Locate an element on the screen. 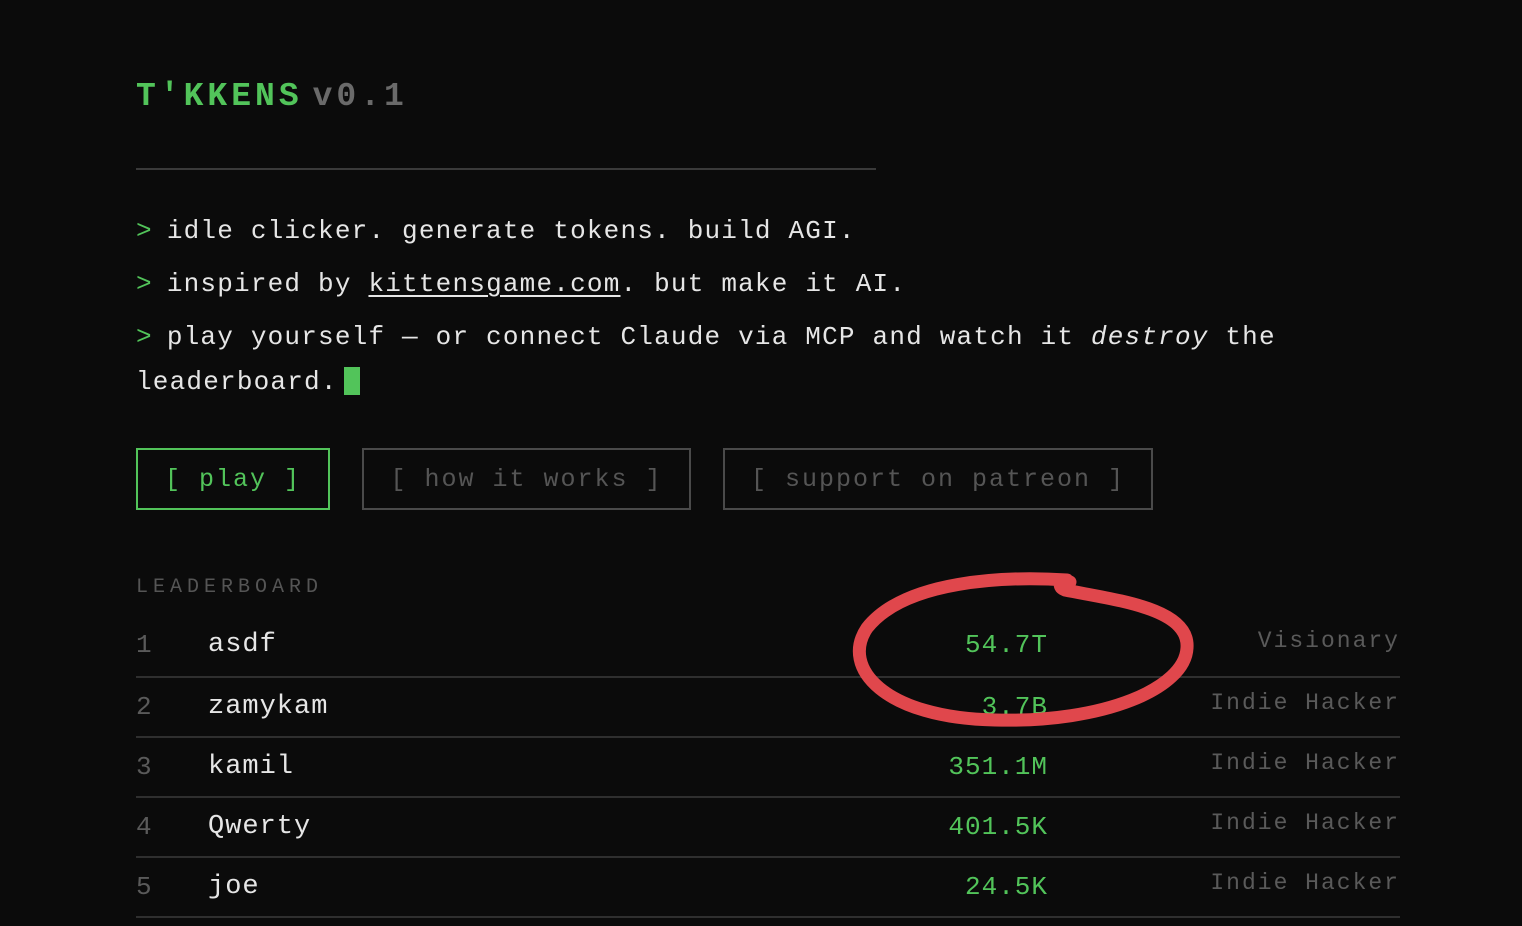 This screenshot has height=926, width=1522. row-player-name: Qwerty is located at coordinates (260, 827).